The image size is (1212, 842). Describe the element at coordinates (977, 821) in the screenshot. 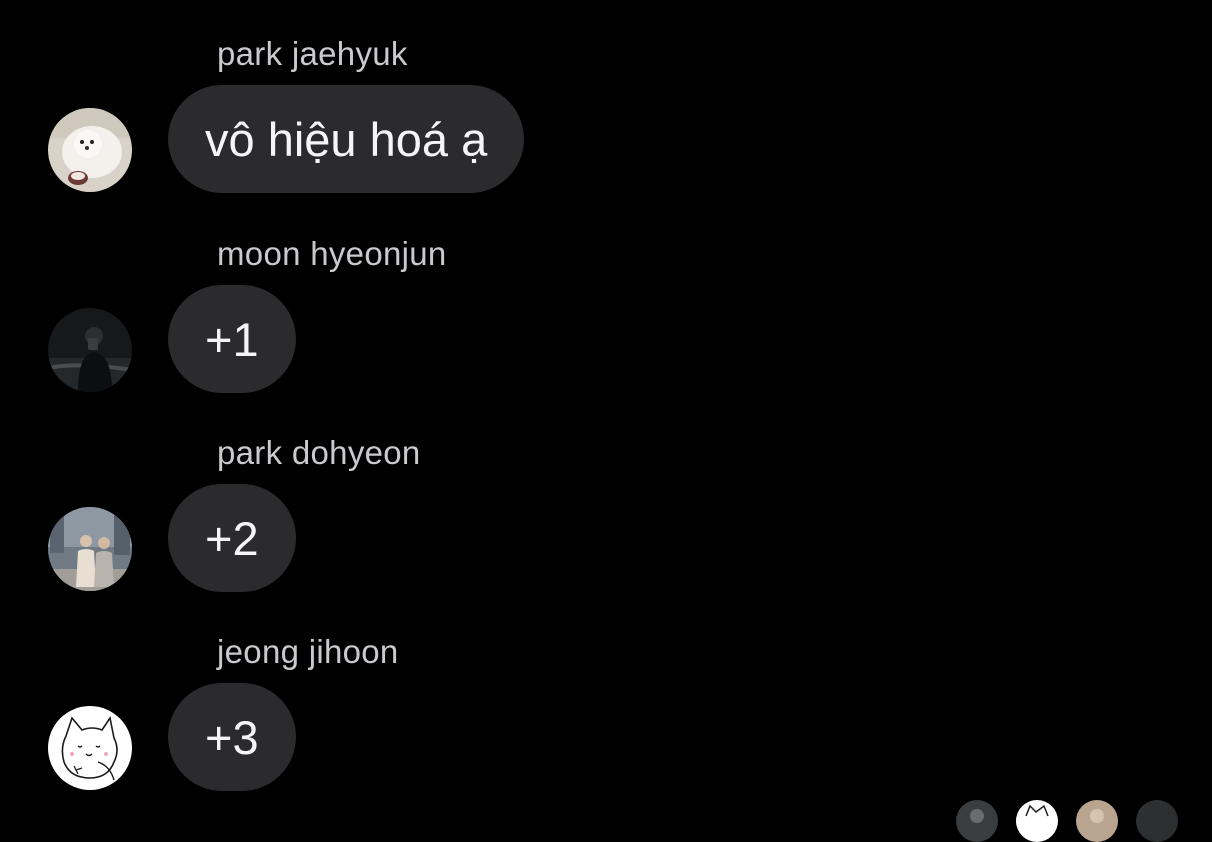

I see `seen-avatar-person-night-icon` at that location.